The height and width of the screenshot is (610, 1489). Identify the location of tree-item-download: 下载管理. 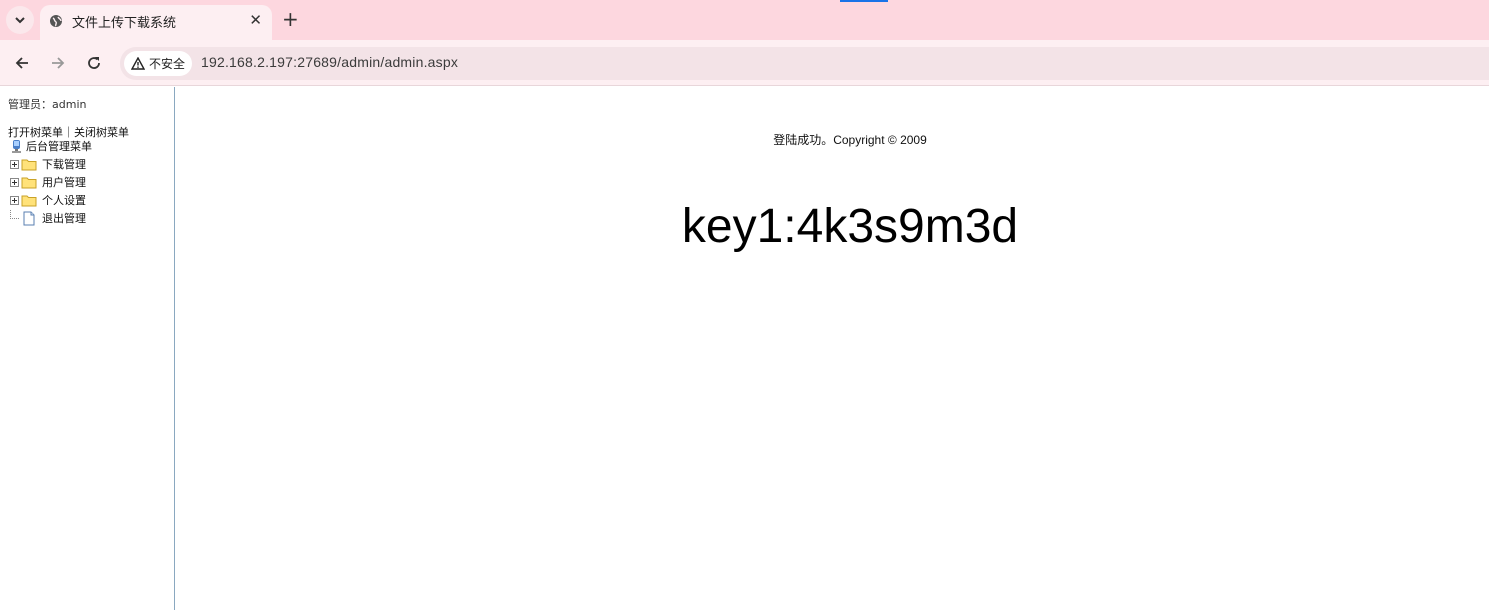
(48, 164).